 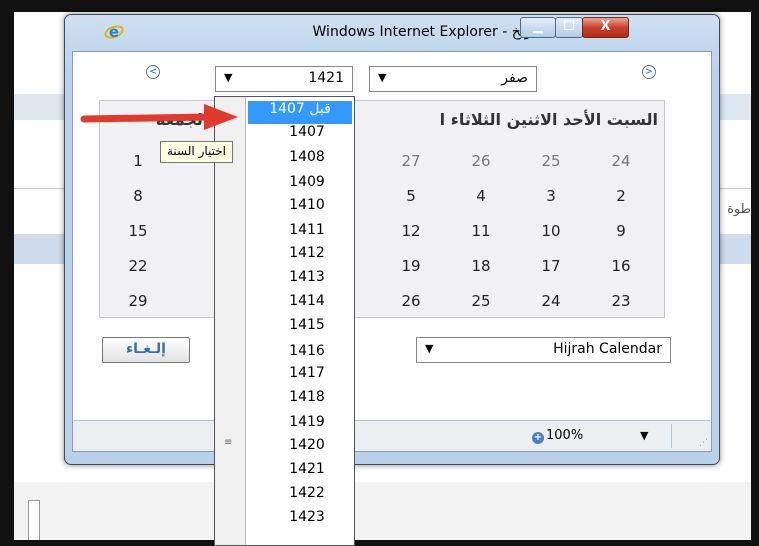 I want to click on day-cell: 12, so click(x=411, y=231).